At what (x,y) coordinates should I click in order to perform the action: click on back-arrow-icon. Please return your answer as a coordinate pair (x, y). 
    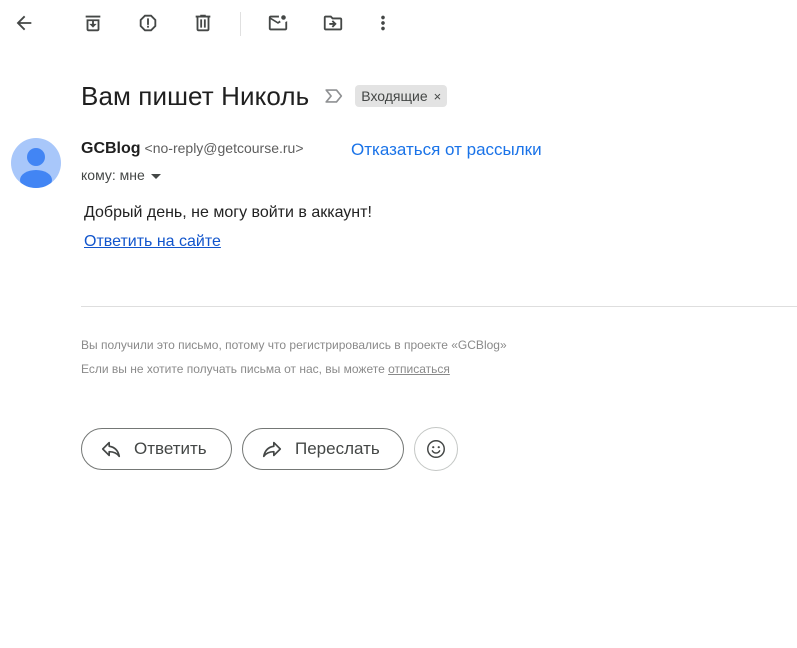
    Looking at the image, I should click on (24, 23).